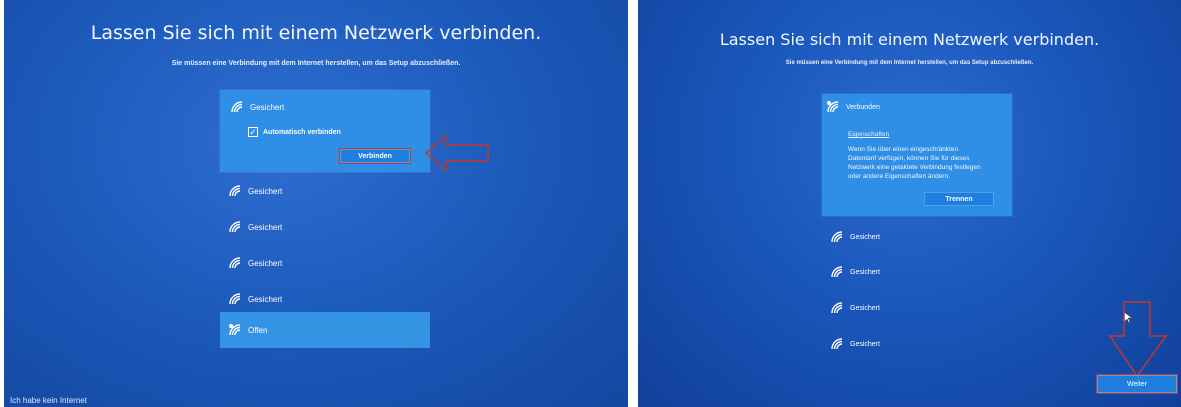  What do you see at coordinates (903, 149) in the screenshot?
I see `info-line: Wenn Sie über einen eingeschränkten` at bounding box center [903, 149].